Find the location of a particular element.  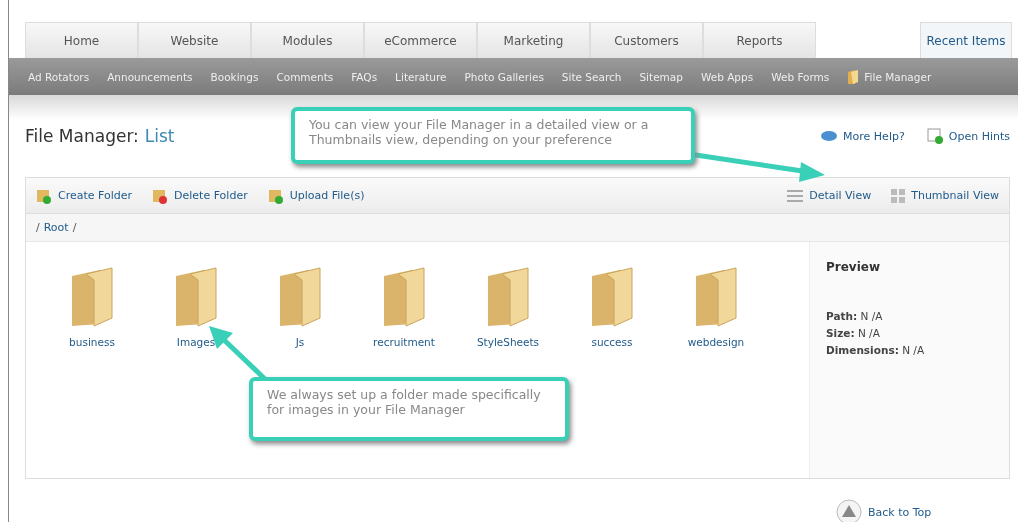

view-link: Thumbnail View is located at coordinates (945, 195).